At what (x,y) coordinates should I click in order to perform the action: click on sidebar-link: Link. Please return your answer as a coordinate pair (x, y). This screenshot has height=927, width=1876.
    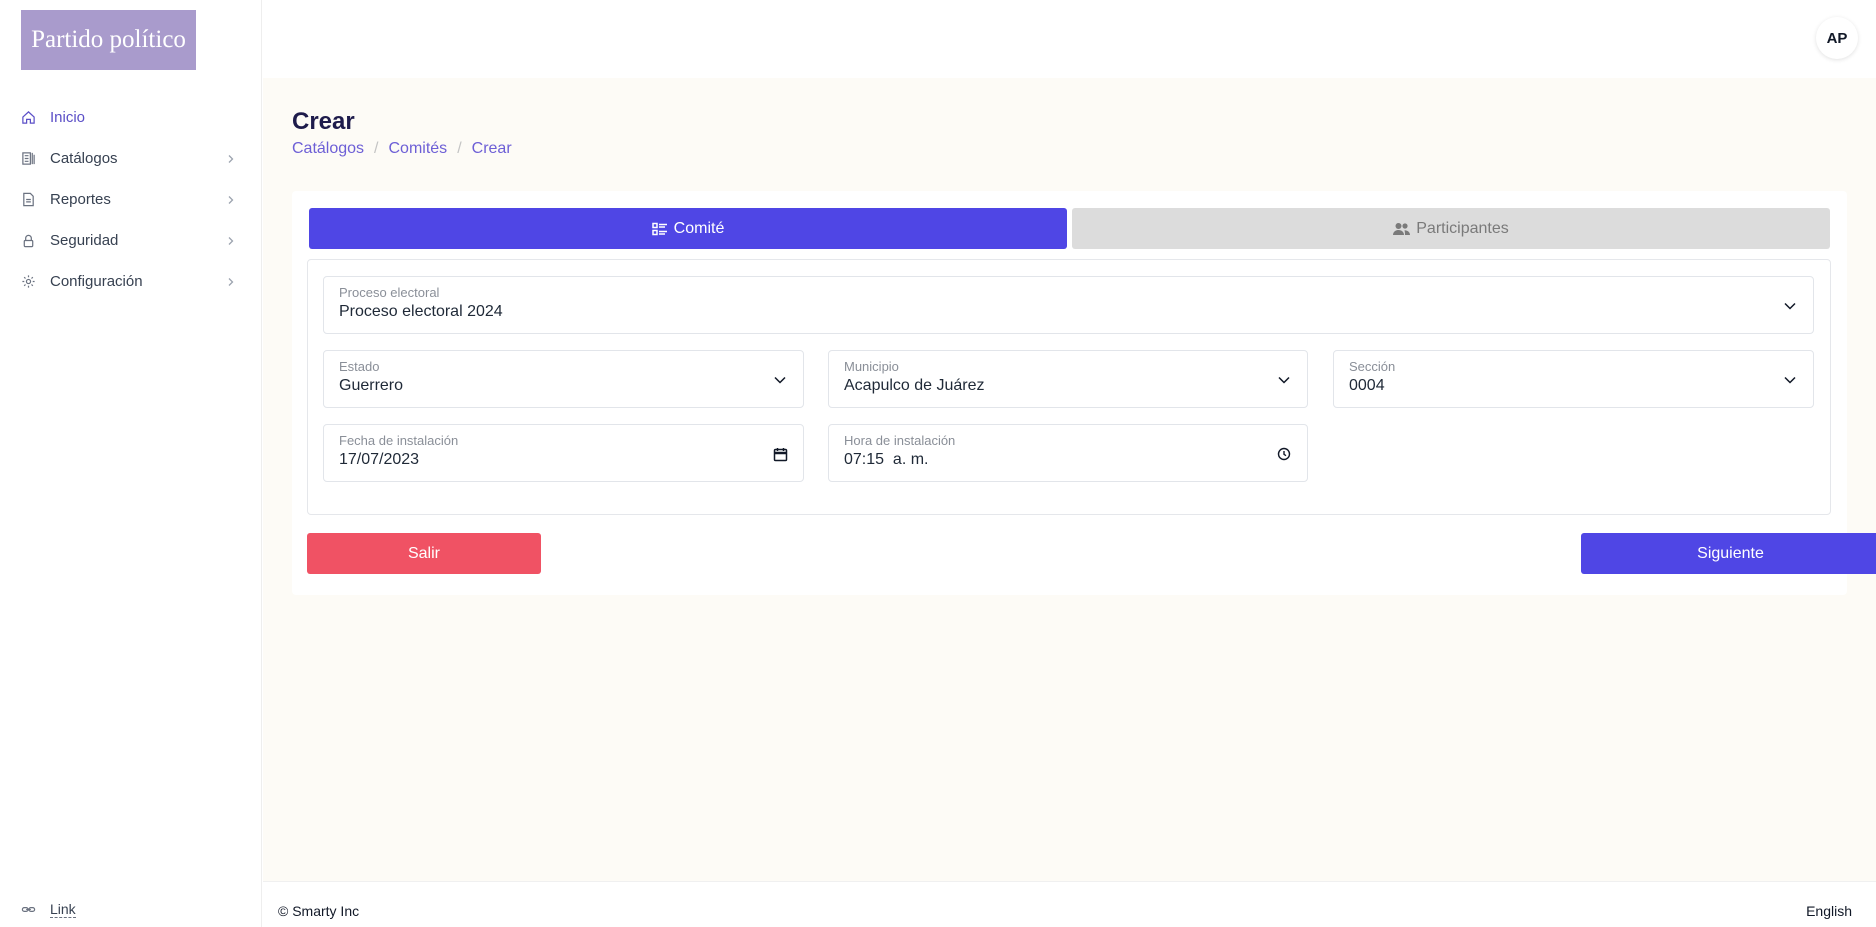
    Looking at the image, I should click on (48, 909).